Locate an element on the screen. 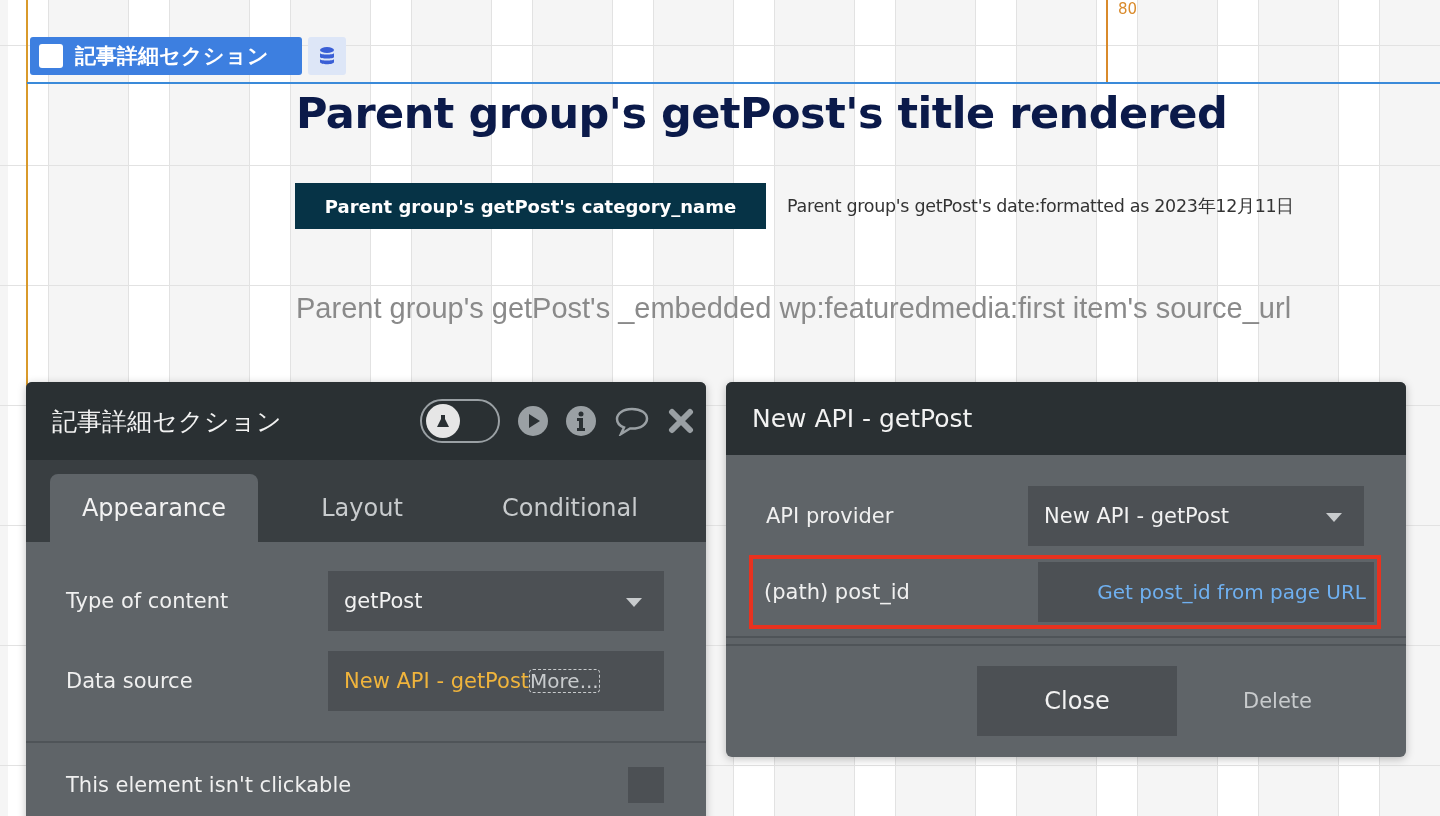  dropdown: getPost is located at coordinates (496, 601).